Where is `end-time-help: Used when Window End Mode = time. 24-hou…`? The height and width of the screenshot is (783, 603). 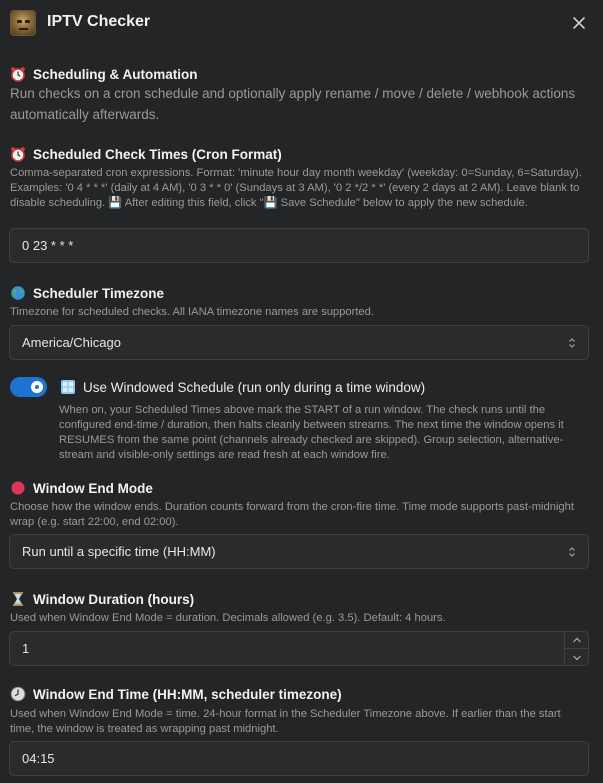 end-time-help: Used when Window End Mode = time. 24-hou… is located at coordinates (285, 721).